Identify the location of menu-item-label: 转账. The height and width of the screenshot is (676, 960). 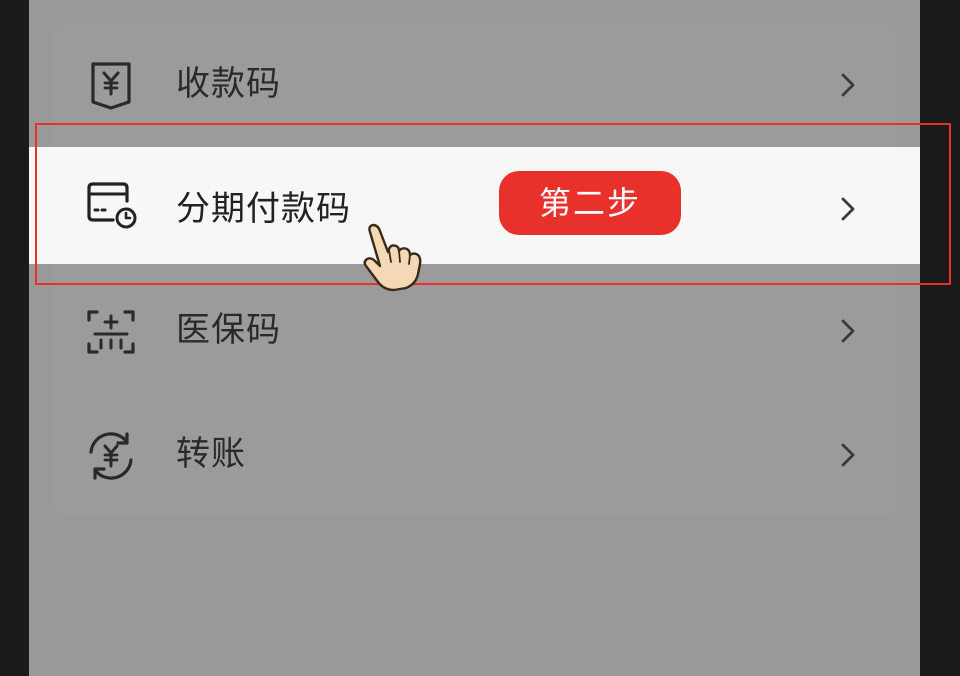
(211, 454).